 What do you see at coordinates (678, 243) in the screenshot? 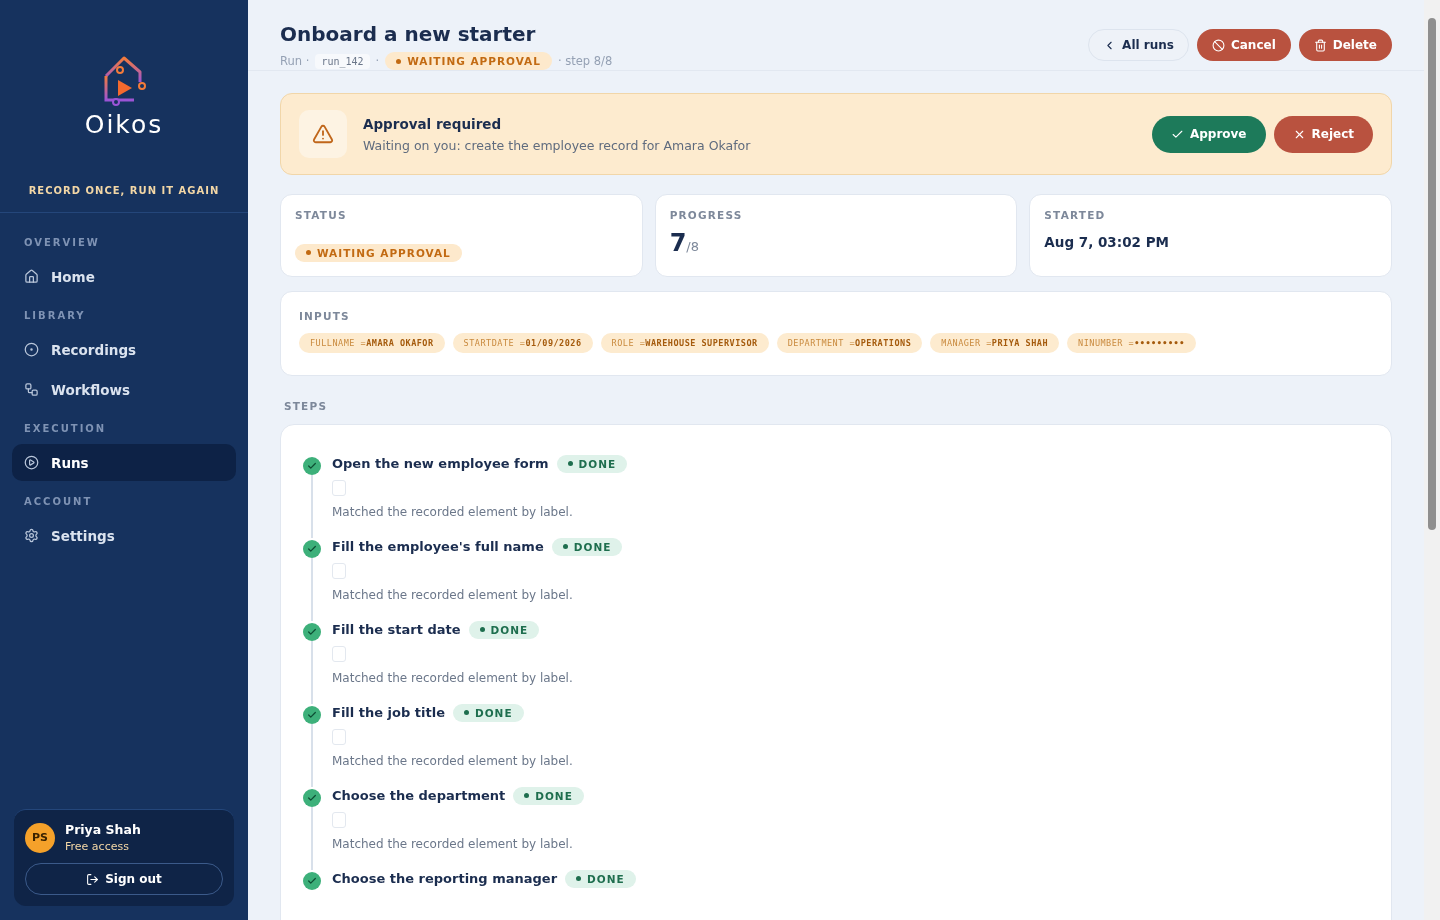
I see `progress-done: 7` at bounding box center [678, 243].